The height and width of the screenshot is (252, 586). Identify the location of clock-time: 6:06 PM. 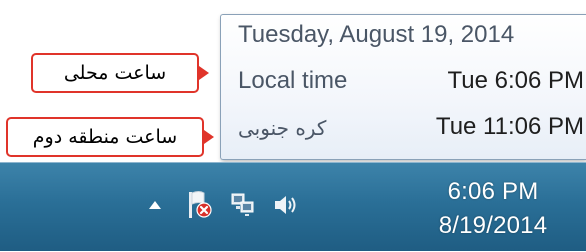
(493, 191).